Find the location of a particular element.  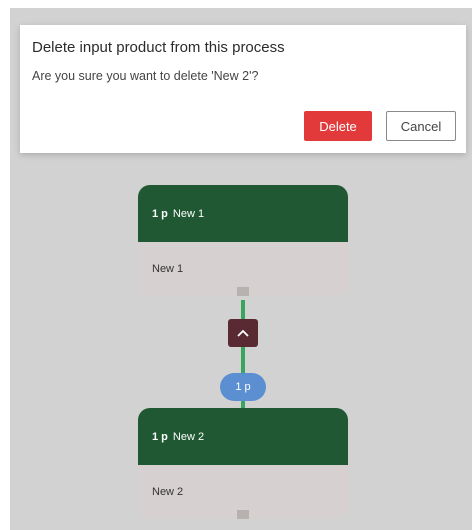

product-node-new-2: 1 p New 2 New 2 is located at coordinates (243, 463).